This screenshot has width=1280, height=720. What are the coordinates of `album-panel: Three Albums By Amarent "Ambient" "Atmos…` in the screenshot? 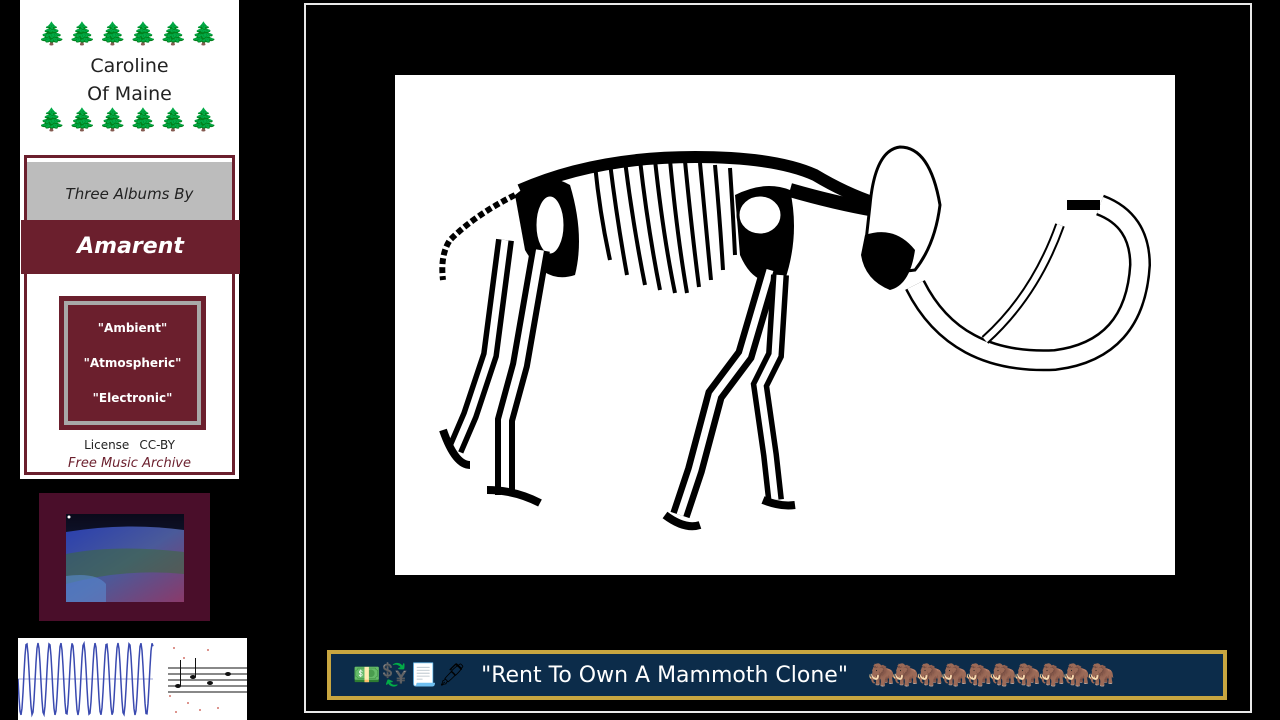 It's located at (130, 315).